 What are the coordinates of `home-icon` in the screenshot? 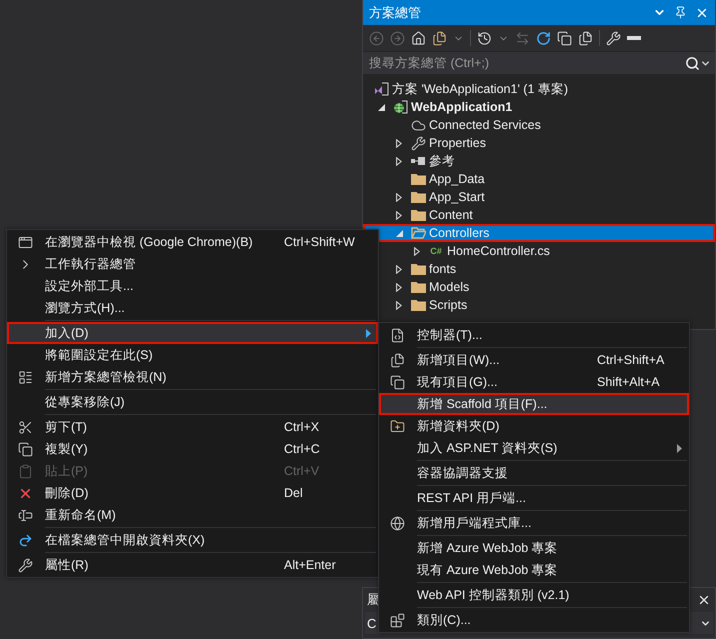 It's located at (418, 38).